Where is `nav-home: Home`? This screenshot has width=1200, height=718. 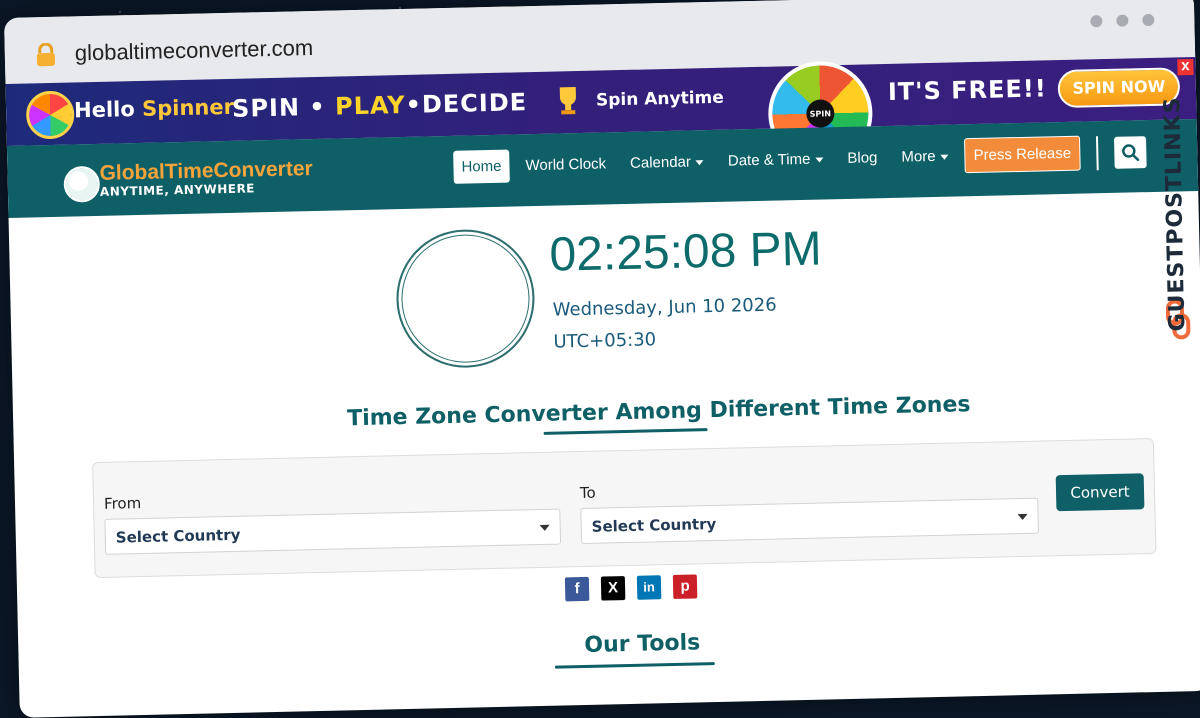 nav-home: Home is located at coordinates (481, 166).